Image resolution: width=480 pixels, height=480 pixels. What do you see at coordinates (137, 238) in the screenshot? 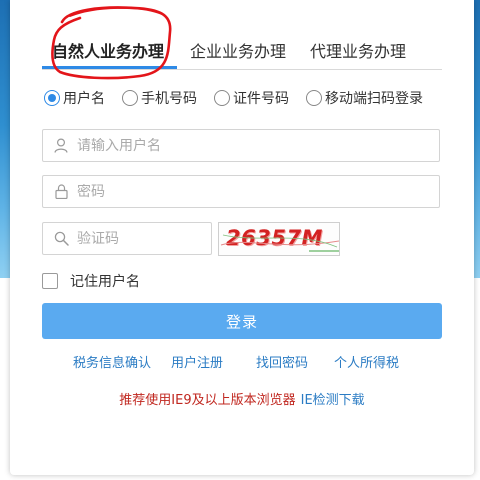
I see `captcha-input` at bounding box center [137, 238].